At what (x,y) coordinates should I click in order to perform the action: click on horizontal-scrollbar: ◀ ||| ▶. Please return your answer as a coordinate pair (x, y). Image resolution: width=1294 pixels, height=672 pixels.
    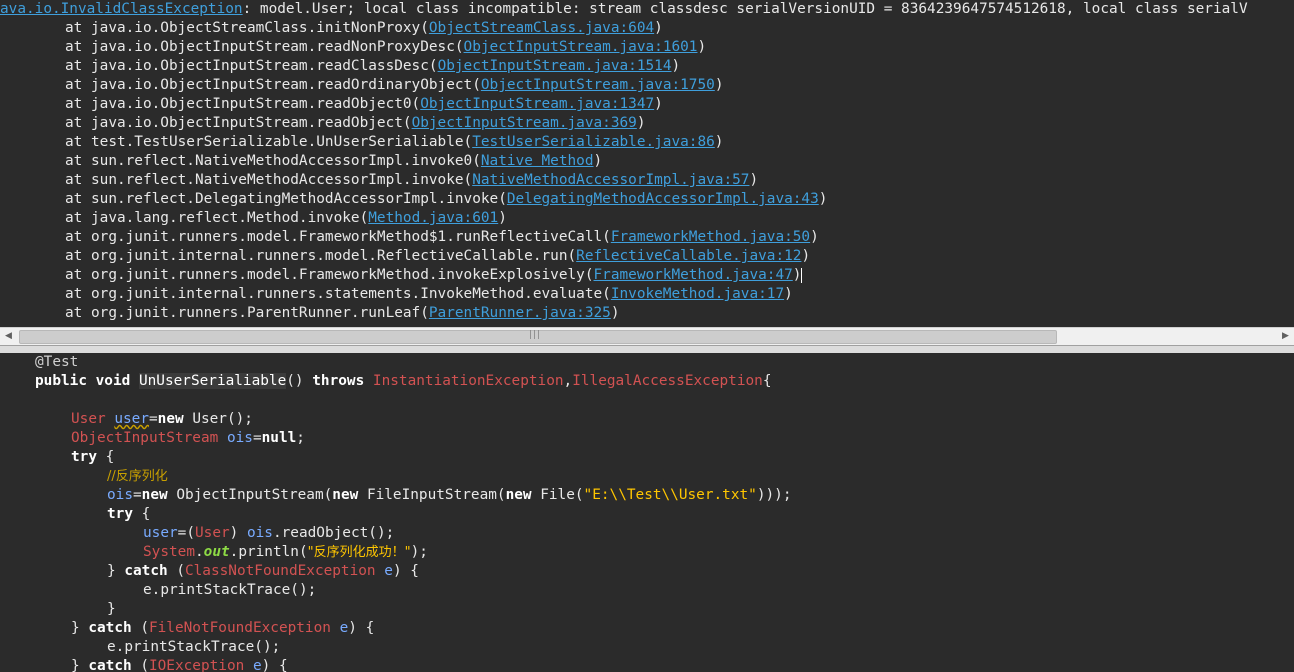
    Looking at the image, I should click on (647, 336).